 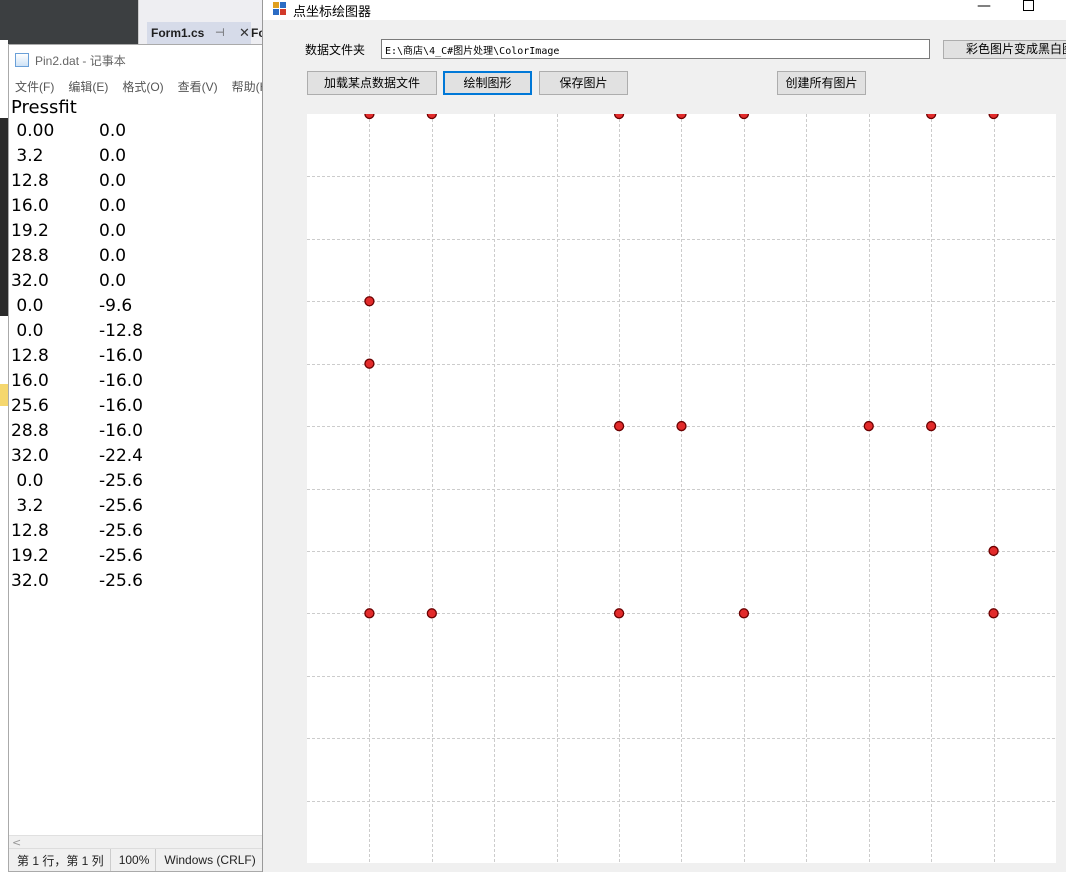 I want to click on app-icon, so click(x=280, y=9).